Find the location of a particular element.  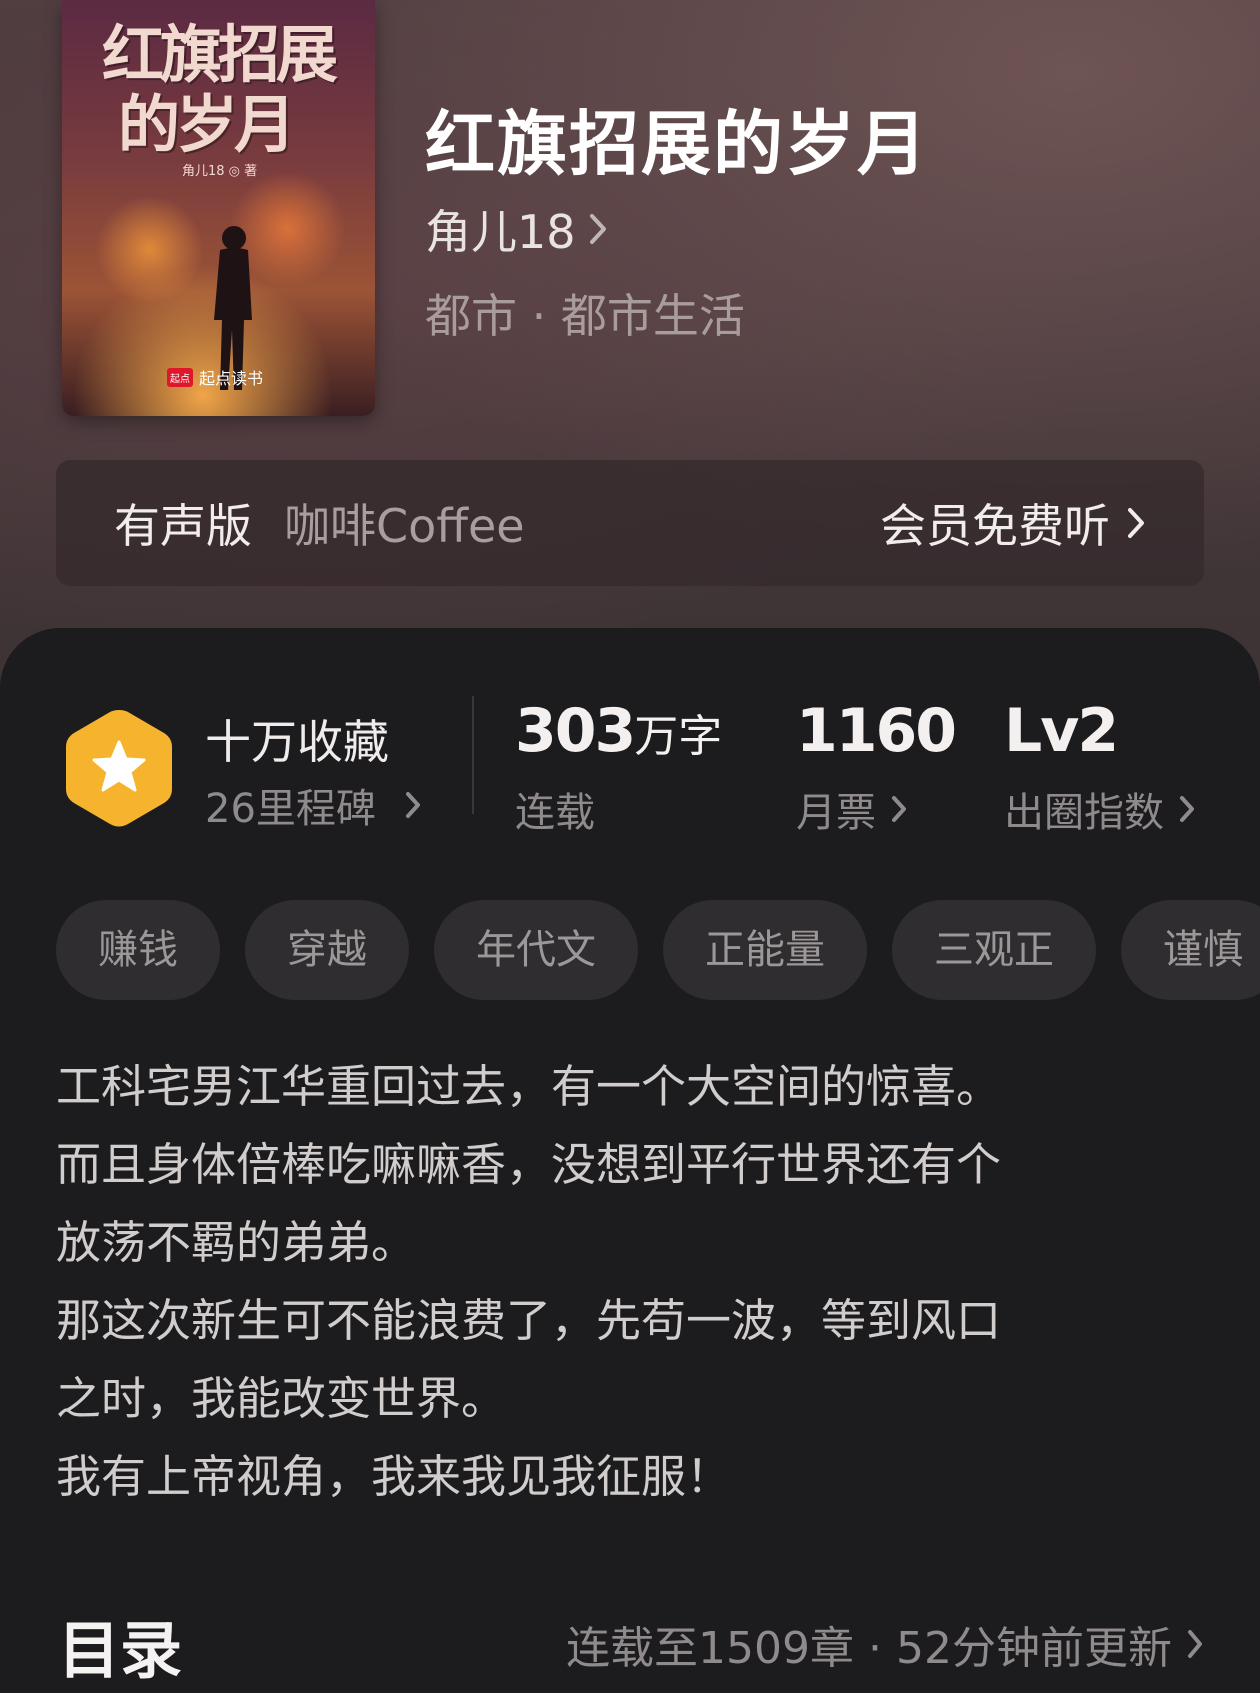

synopsis-line: 那这次新生可不能浪费了，先苟一波，等到风口 is located at coordinates (529, 1320).